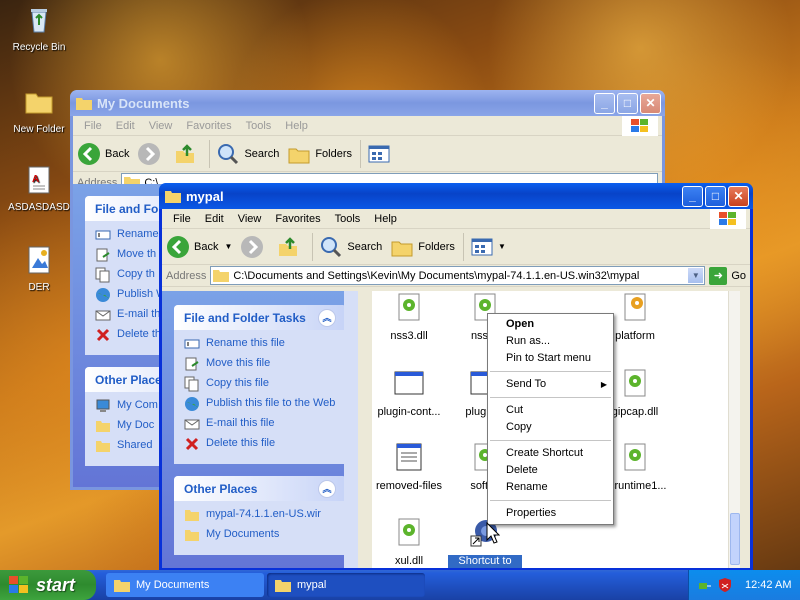  Describe the element at coordinates (228, 153) in the screenshot. I see `search-icon` at that location.